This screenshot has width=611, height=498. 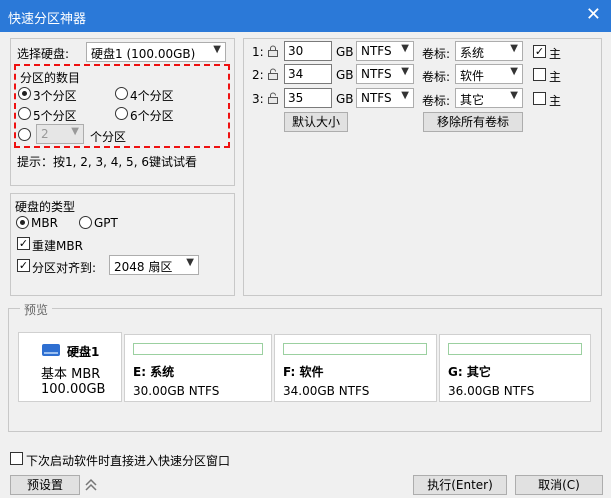 What do you see at coordinates (491, 391) in the screenshot?
I see `preview-partition-size: 36.00GB NTFS` at bounding box center [491, 391].